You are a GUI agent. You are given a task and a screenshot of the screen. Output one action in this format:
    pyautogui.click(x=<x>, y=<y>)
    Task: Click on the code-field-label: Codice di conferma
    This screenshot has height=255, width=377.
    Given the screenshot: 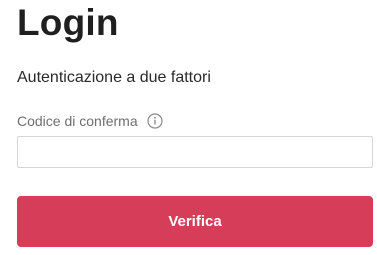 What is the action you would take?
    pyautogui.click(x=77, y=121)
    